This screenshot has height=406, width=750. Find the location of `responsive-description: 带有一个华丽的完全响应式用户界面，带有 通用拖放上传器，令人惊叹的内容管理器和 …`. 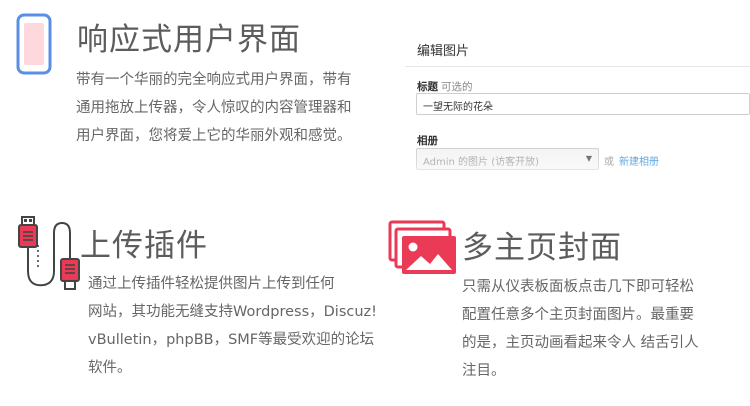

responsive-description: 带有一个华丽的完全响应式用户界面，带有 通用拖放上传器，令人惊叹的内容管理器和 … is located at coordinates (236, 108).